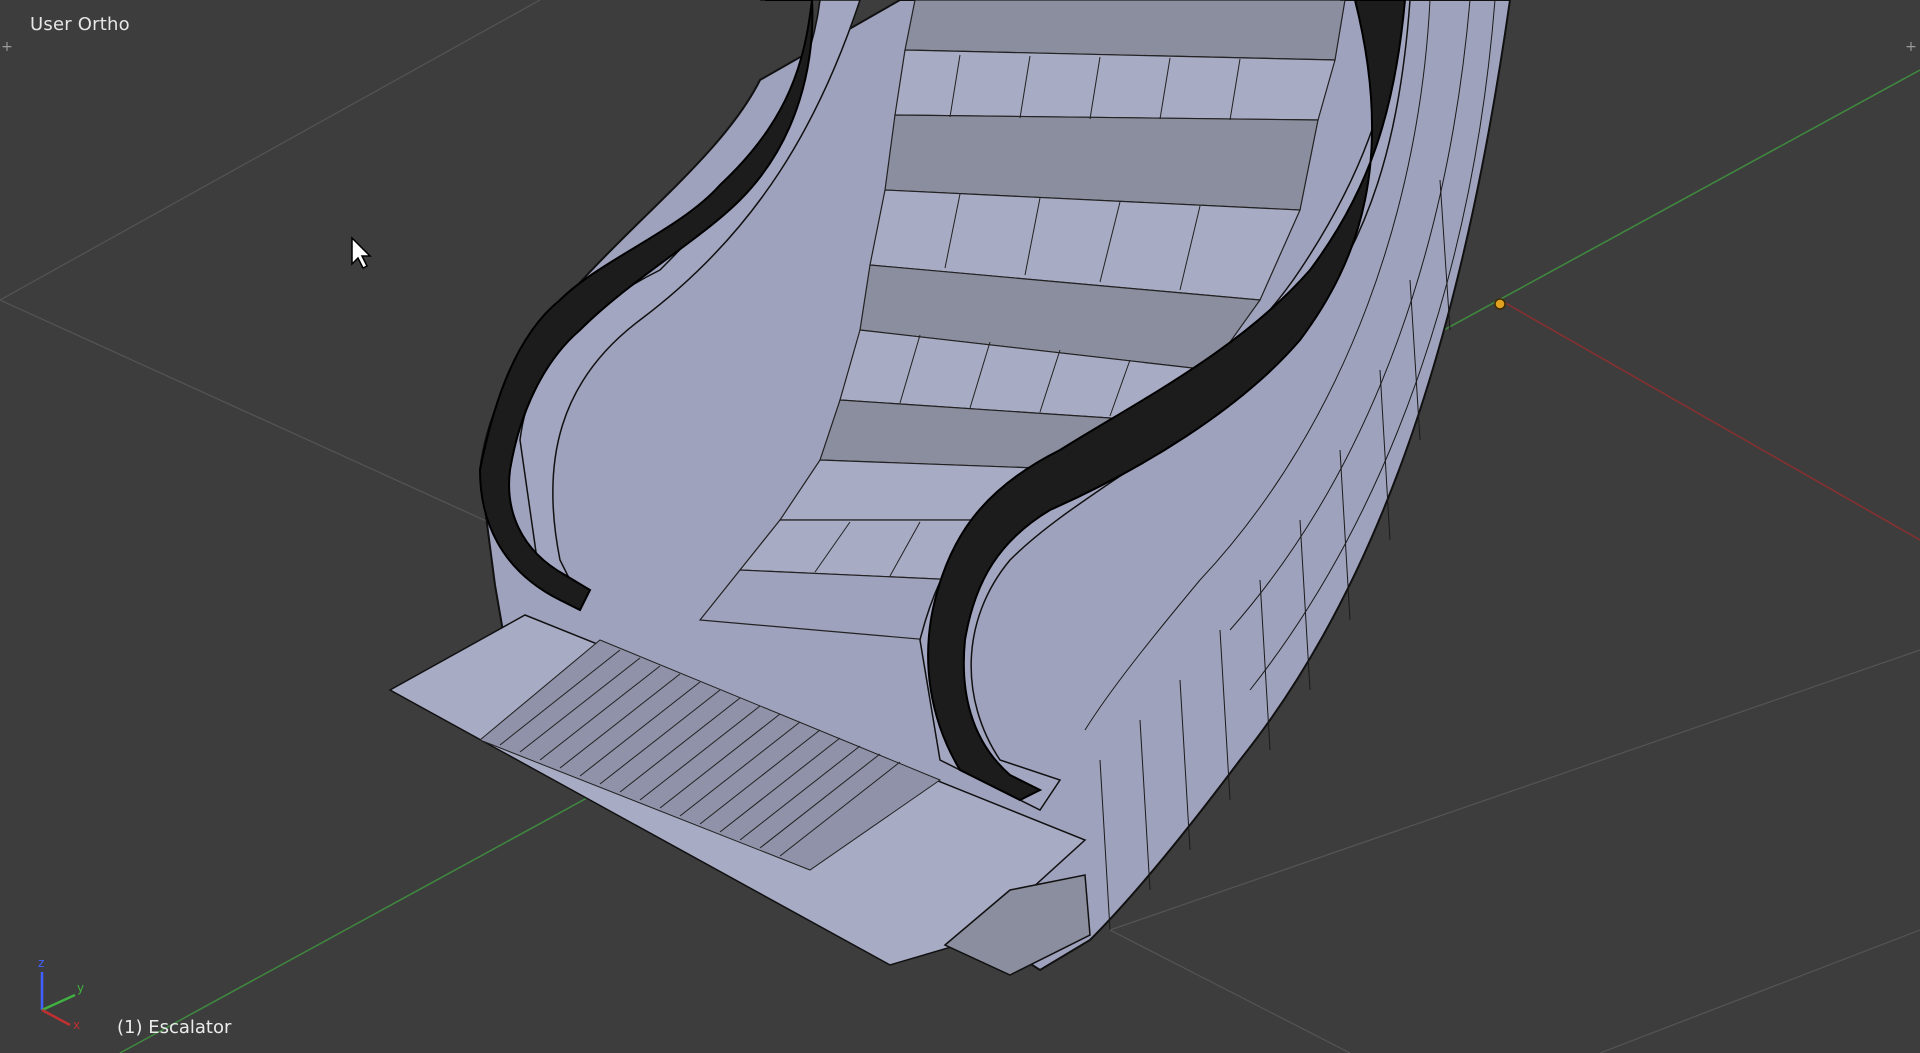 This screenshot has height=1053, width=1920. I want to click on z-axis-gizmo-label: z, so click(41, 963).